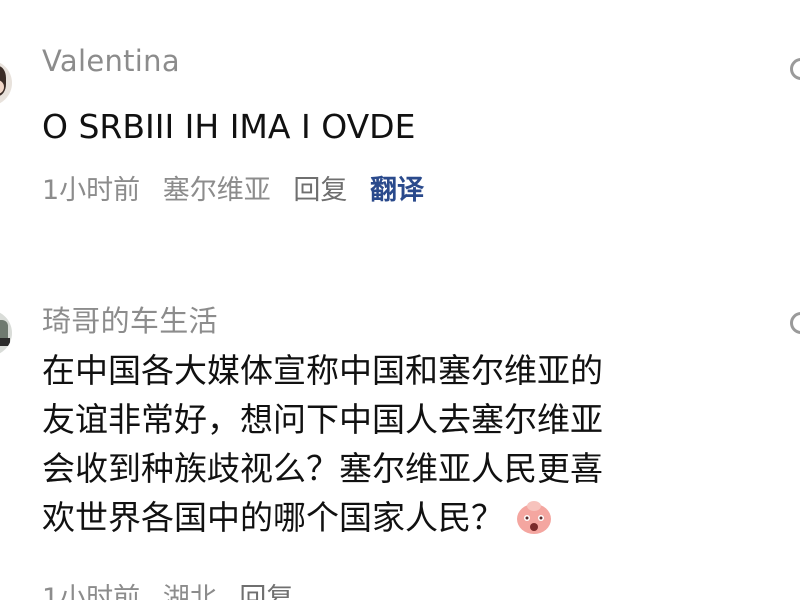  I want to click on comment-meta: 1小时前 塞尔维亚 回复 翻译, so click(240, 187).